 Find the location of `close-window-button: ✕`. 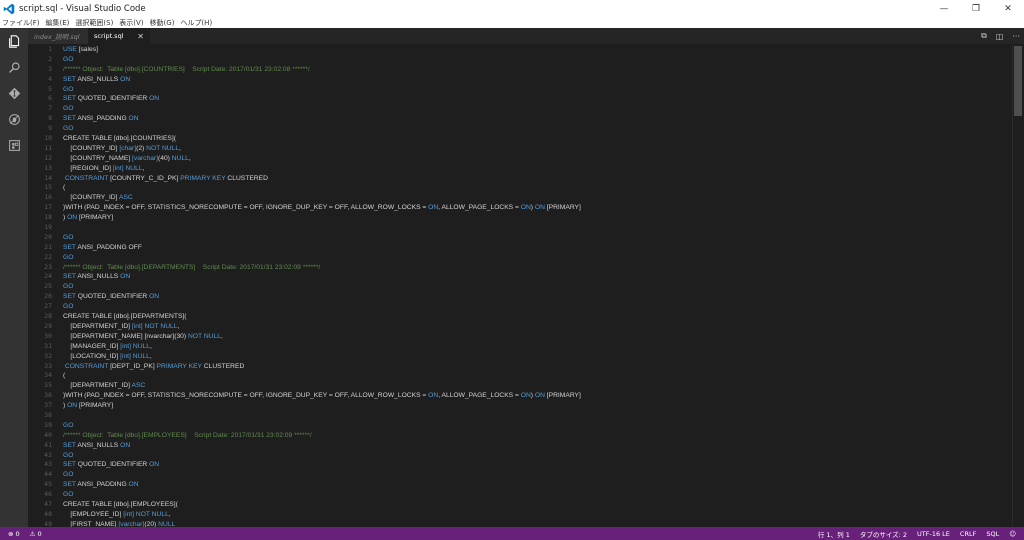

close-window-button: ✕ is located at coordinates (1008, 8).